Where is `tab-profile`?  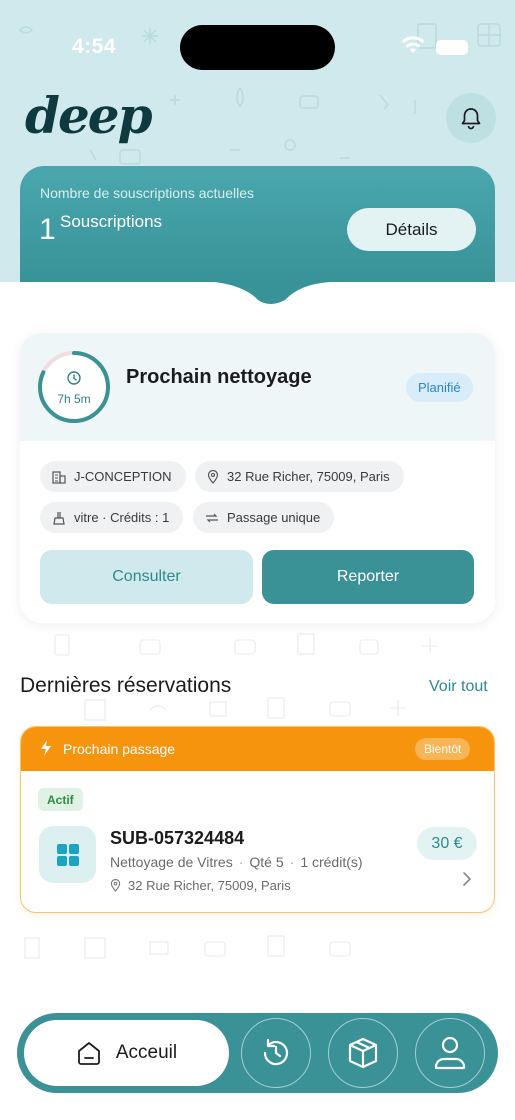
tab-profile is located at coordinates (450, 1053).